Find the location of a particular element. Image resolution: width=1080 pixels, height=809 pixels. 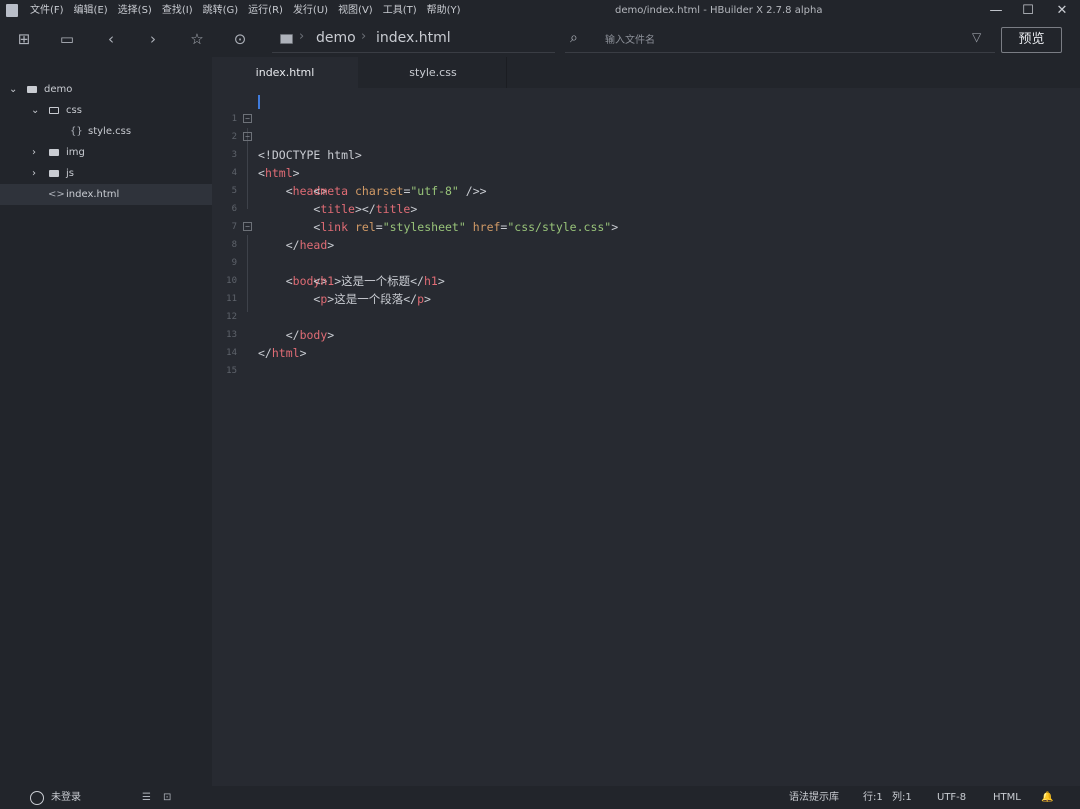

cursor-row: 行:1 is located at coordinates (873, 797).